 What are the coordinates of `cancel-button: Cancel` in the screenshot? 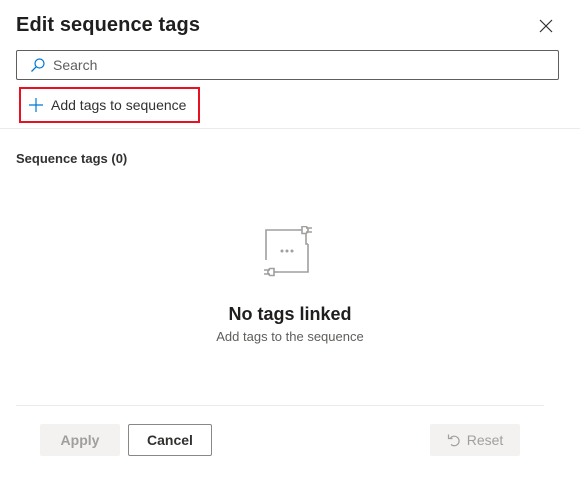 It's located at (170, 440).